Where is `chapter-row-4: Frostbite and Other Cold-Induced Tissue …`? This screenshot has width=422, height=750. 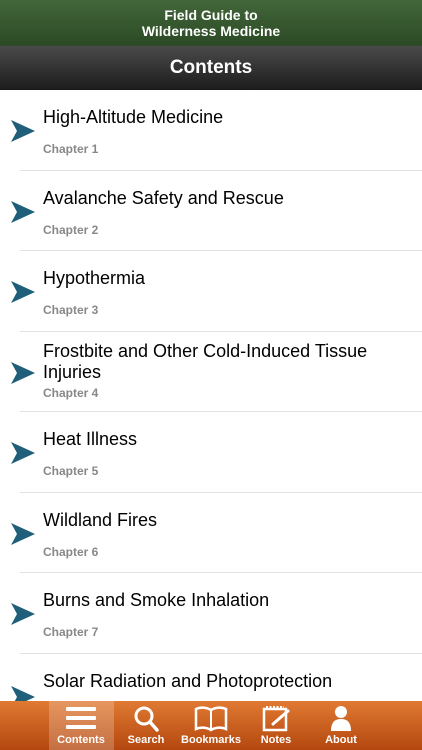
chapter-row-4: Frostbite and Other Cold-Induced Tissue … is located at coordinates (211, 372).